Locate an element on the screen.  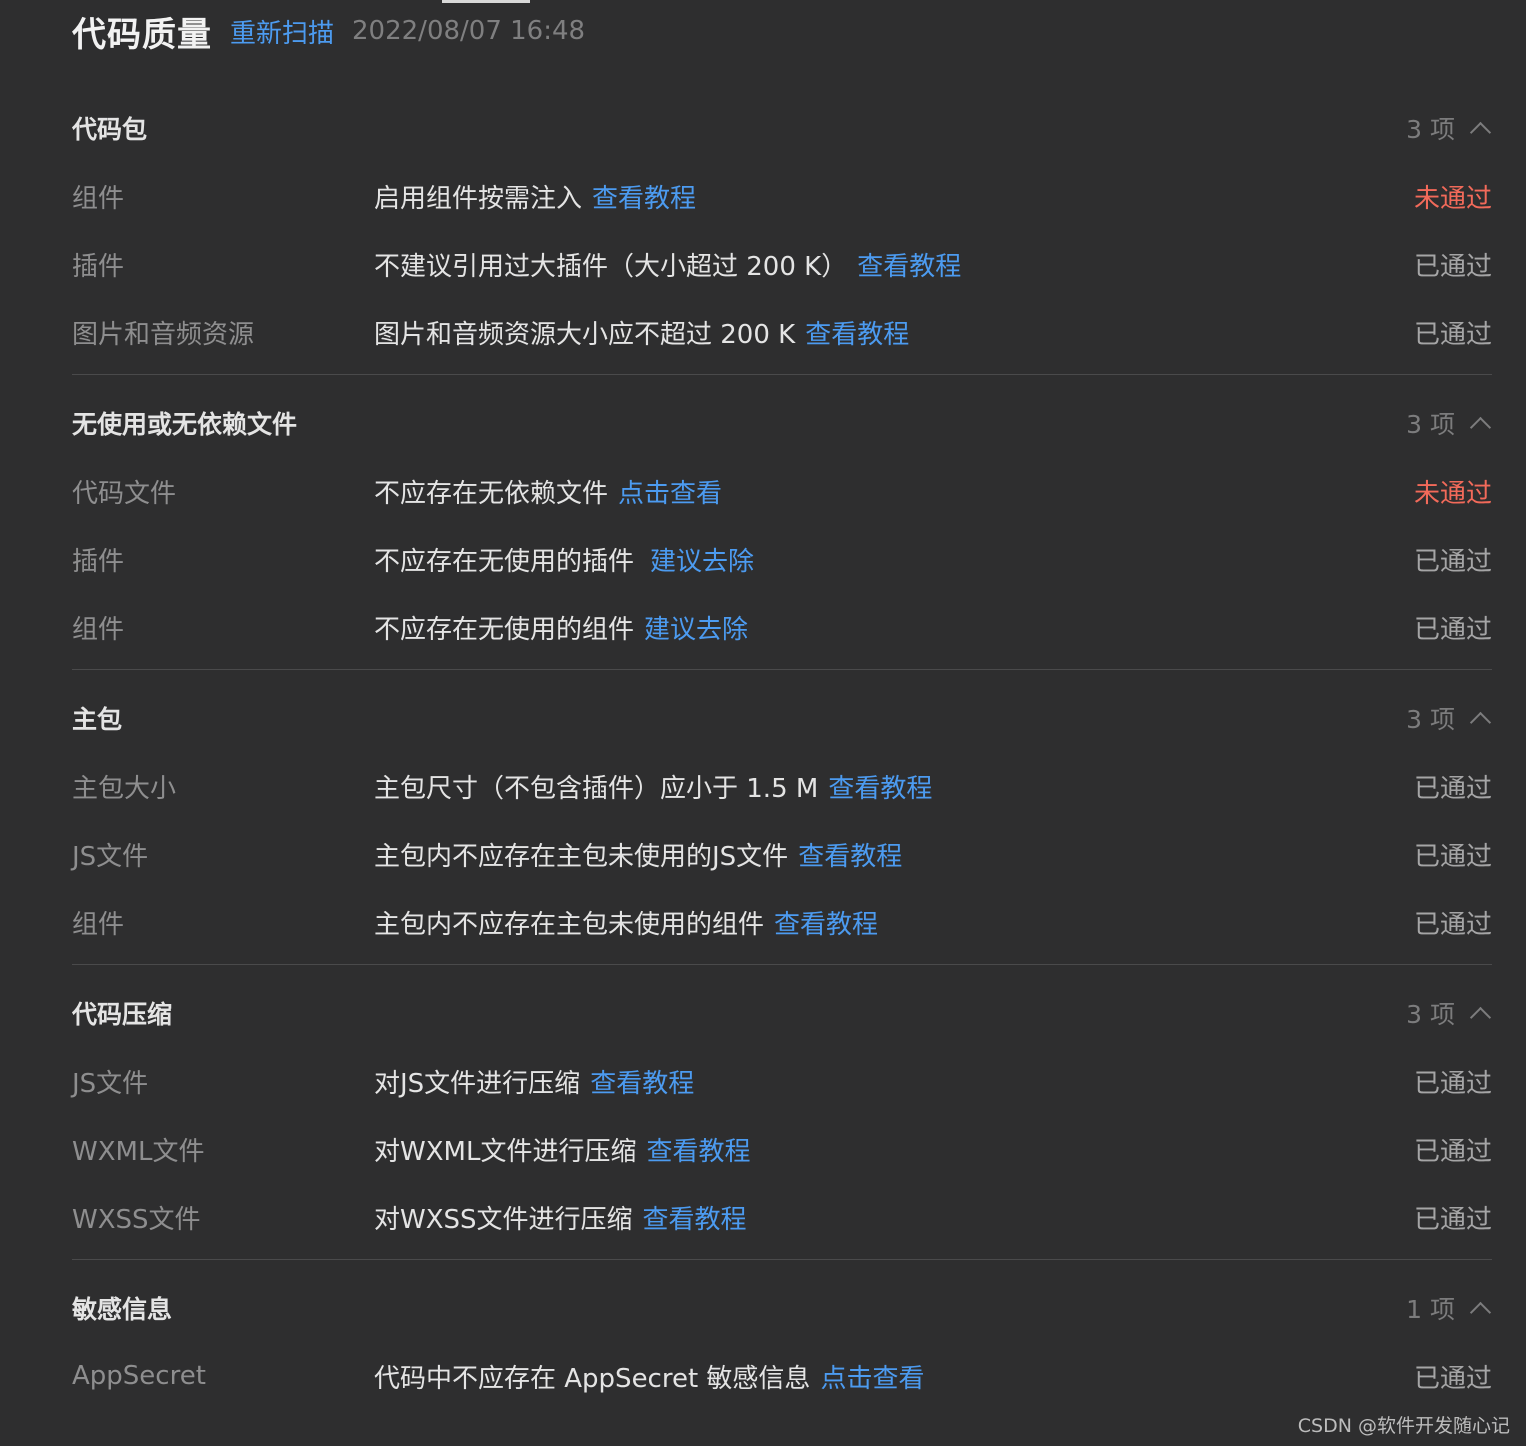
check-name: 图片和音频资源 is located at coordinates (163, 334).